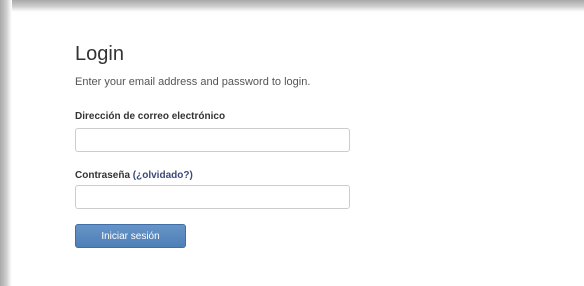  Describe the element at coordinates (6, 143) in the screenshot. I see `window-shadow-left` at that location.